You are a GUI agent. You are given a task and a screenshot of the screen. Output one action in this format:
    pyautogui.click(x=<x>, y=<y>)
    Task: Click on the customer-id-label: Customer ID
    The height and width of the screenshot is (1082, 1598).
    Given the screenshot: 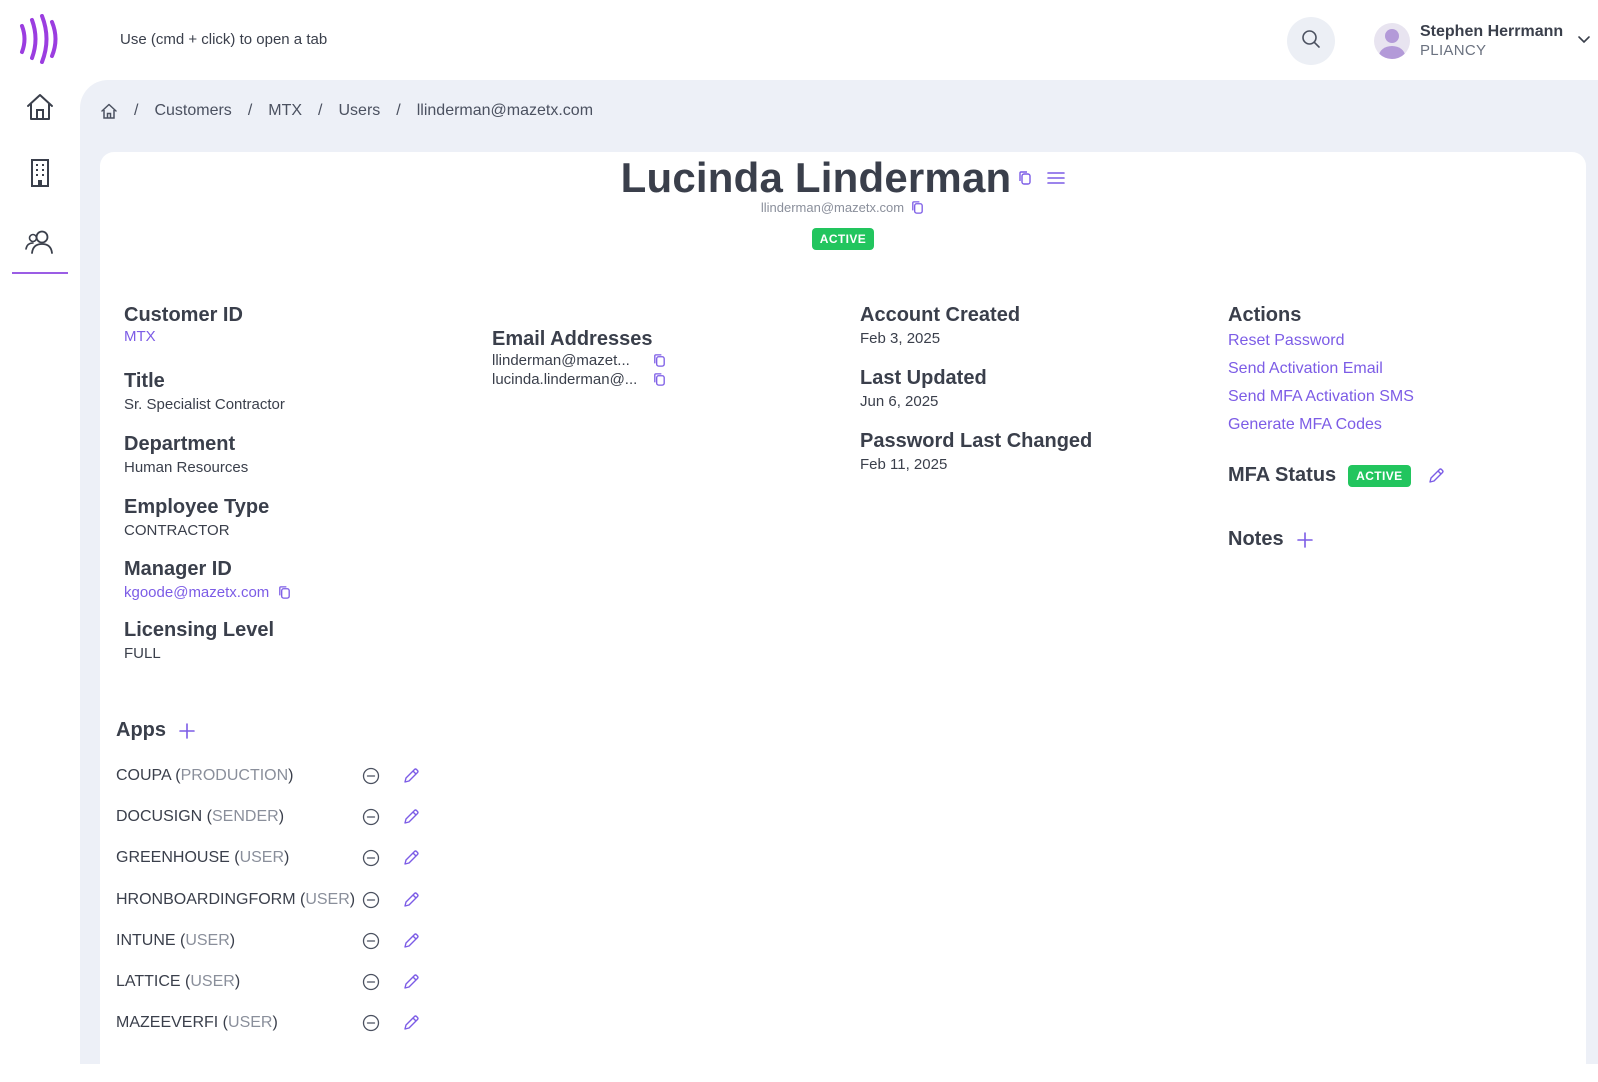 What is the action you would take?
    pyautogui.click(x=183, y=315)
    